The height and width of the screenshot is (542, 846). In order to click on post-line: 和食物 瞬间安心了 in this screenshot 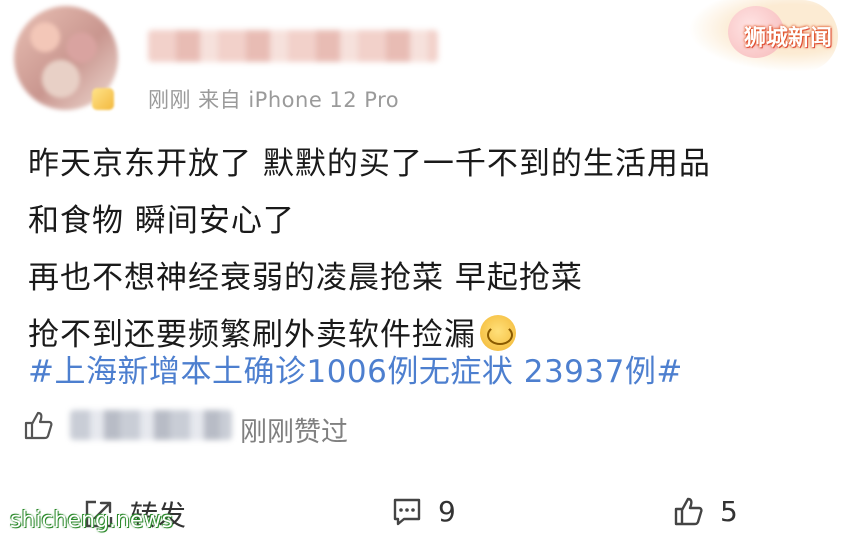, I will do `click(161, 221)`.